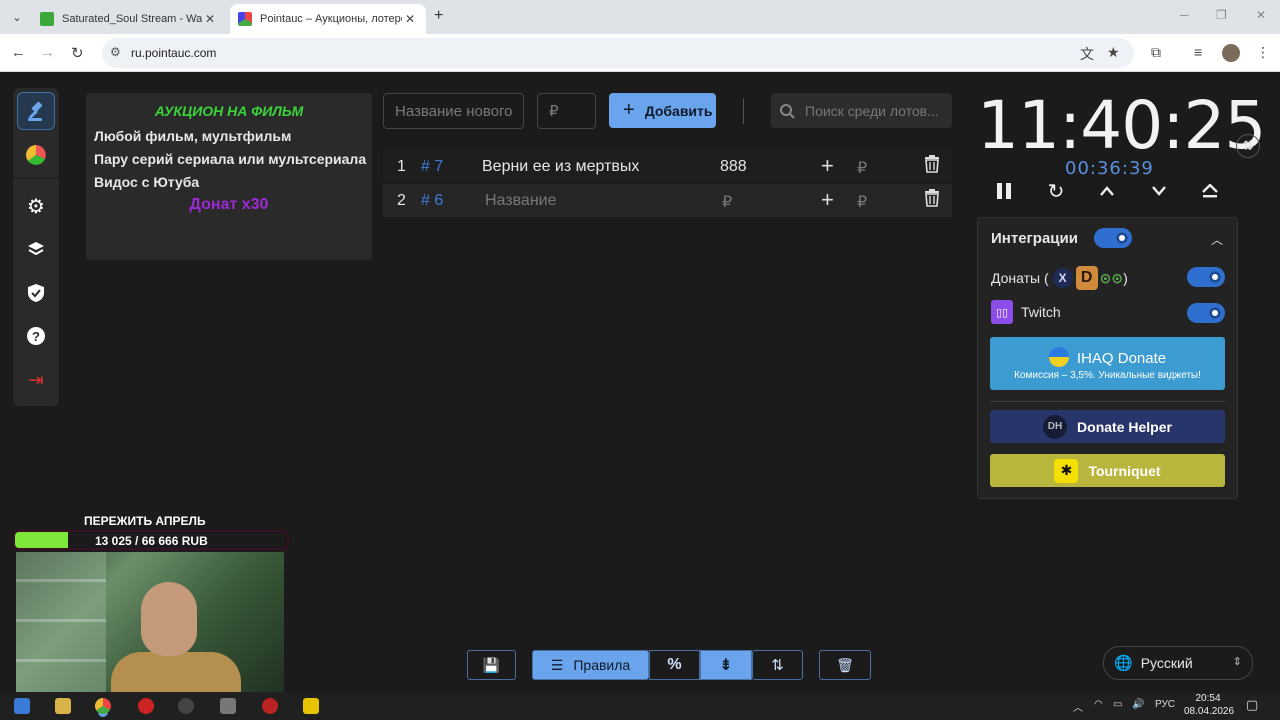 The height and width of the screenshot is (720, 1280). I want to click on tourniquet-button: ✱ Tourniquet, so click(1107, 470).